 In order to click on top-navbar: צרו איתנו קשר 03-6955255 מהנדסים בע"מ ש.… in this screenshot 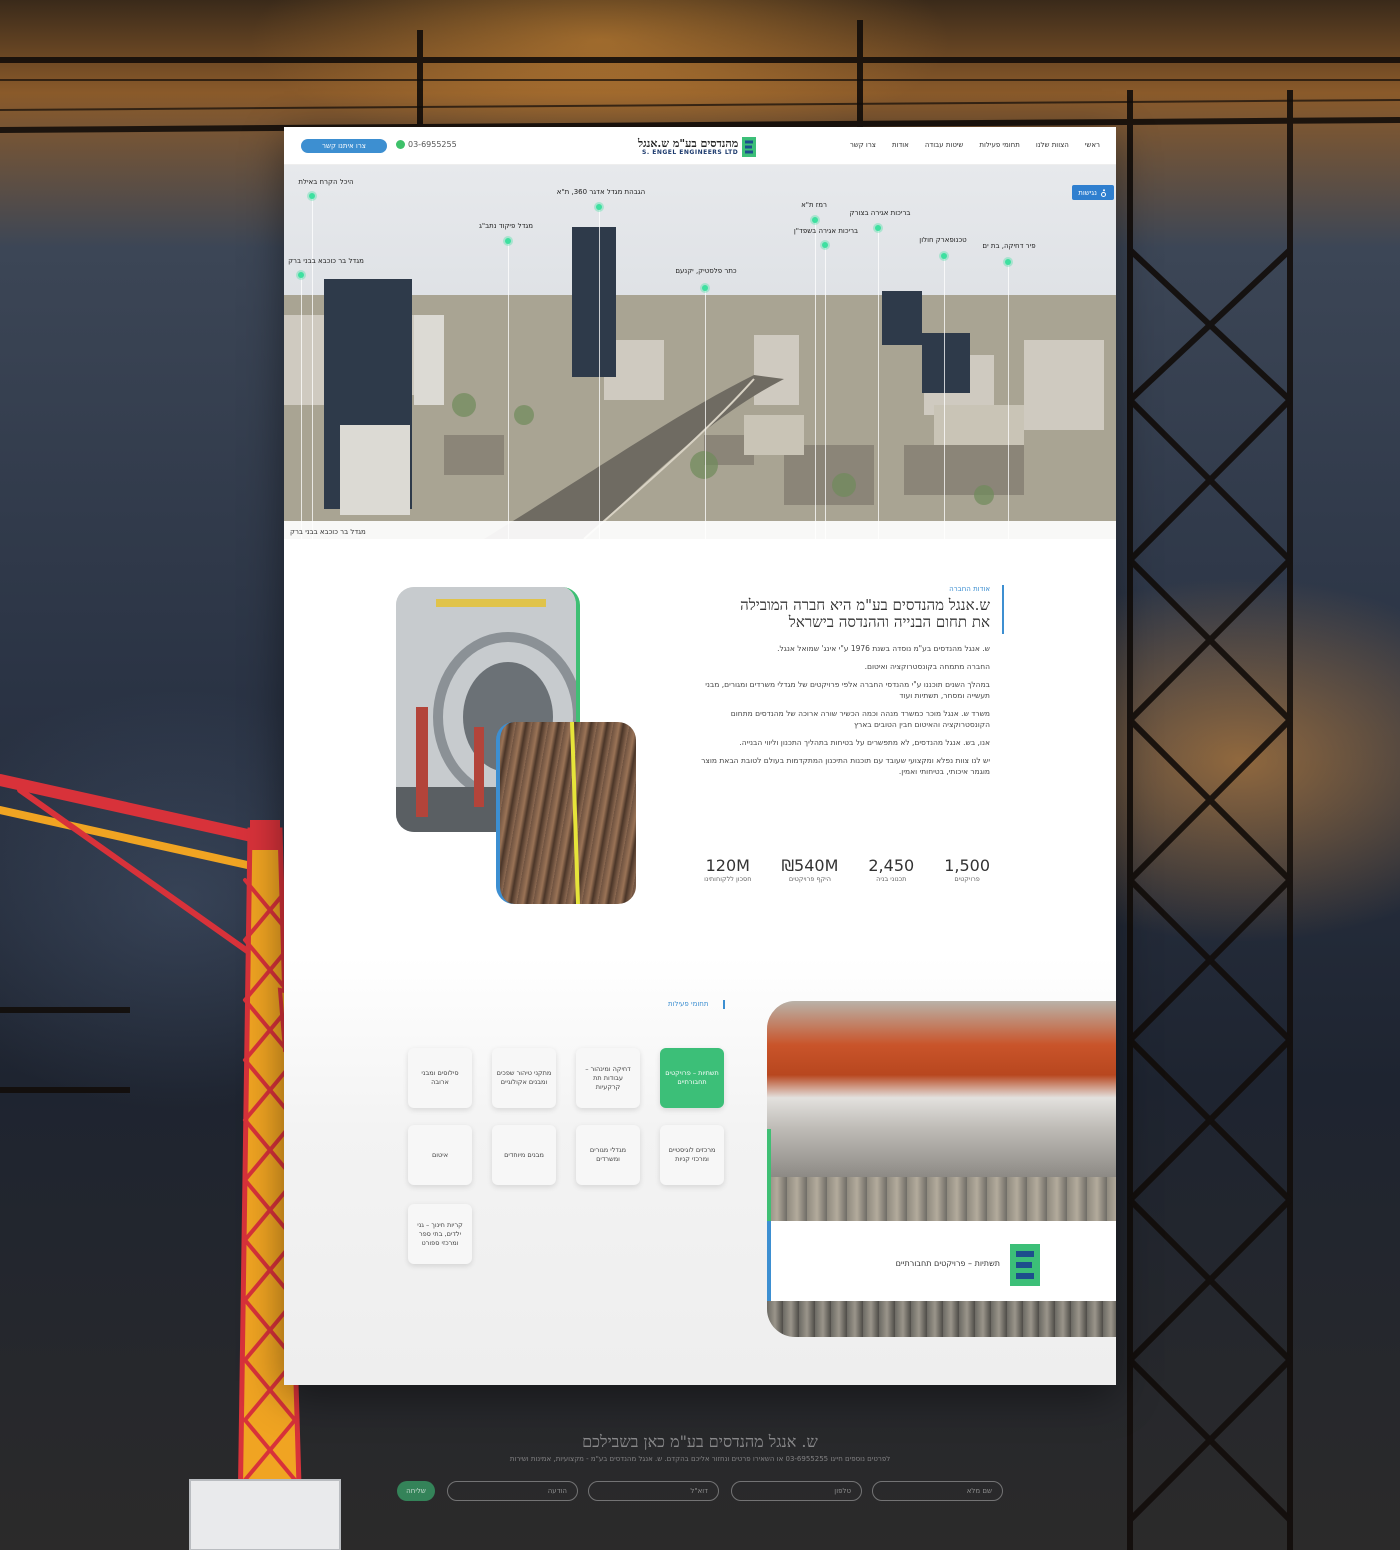, I will do `click(700, 146)`.